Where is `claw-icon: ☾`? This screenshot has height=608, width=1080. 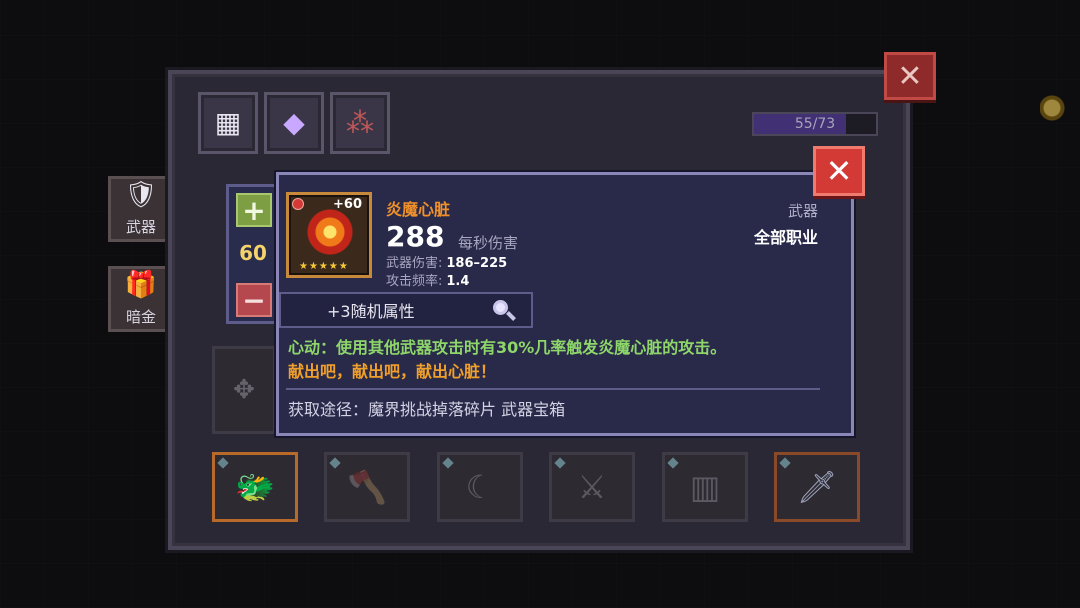 claw-icon: ☾ is located at coordinates (480, 487).